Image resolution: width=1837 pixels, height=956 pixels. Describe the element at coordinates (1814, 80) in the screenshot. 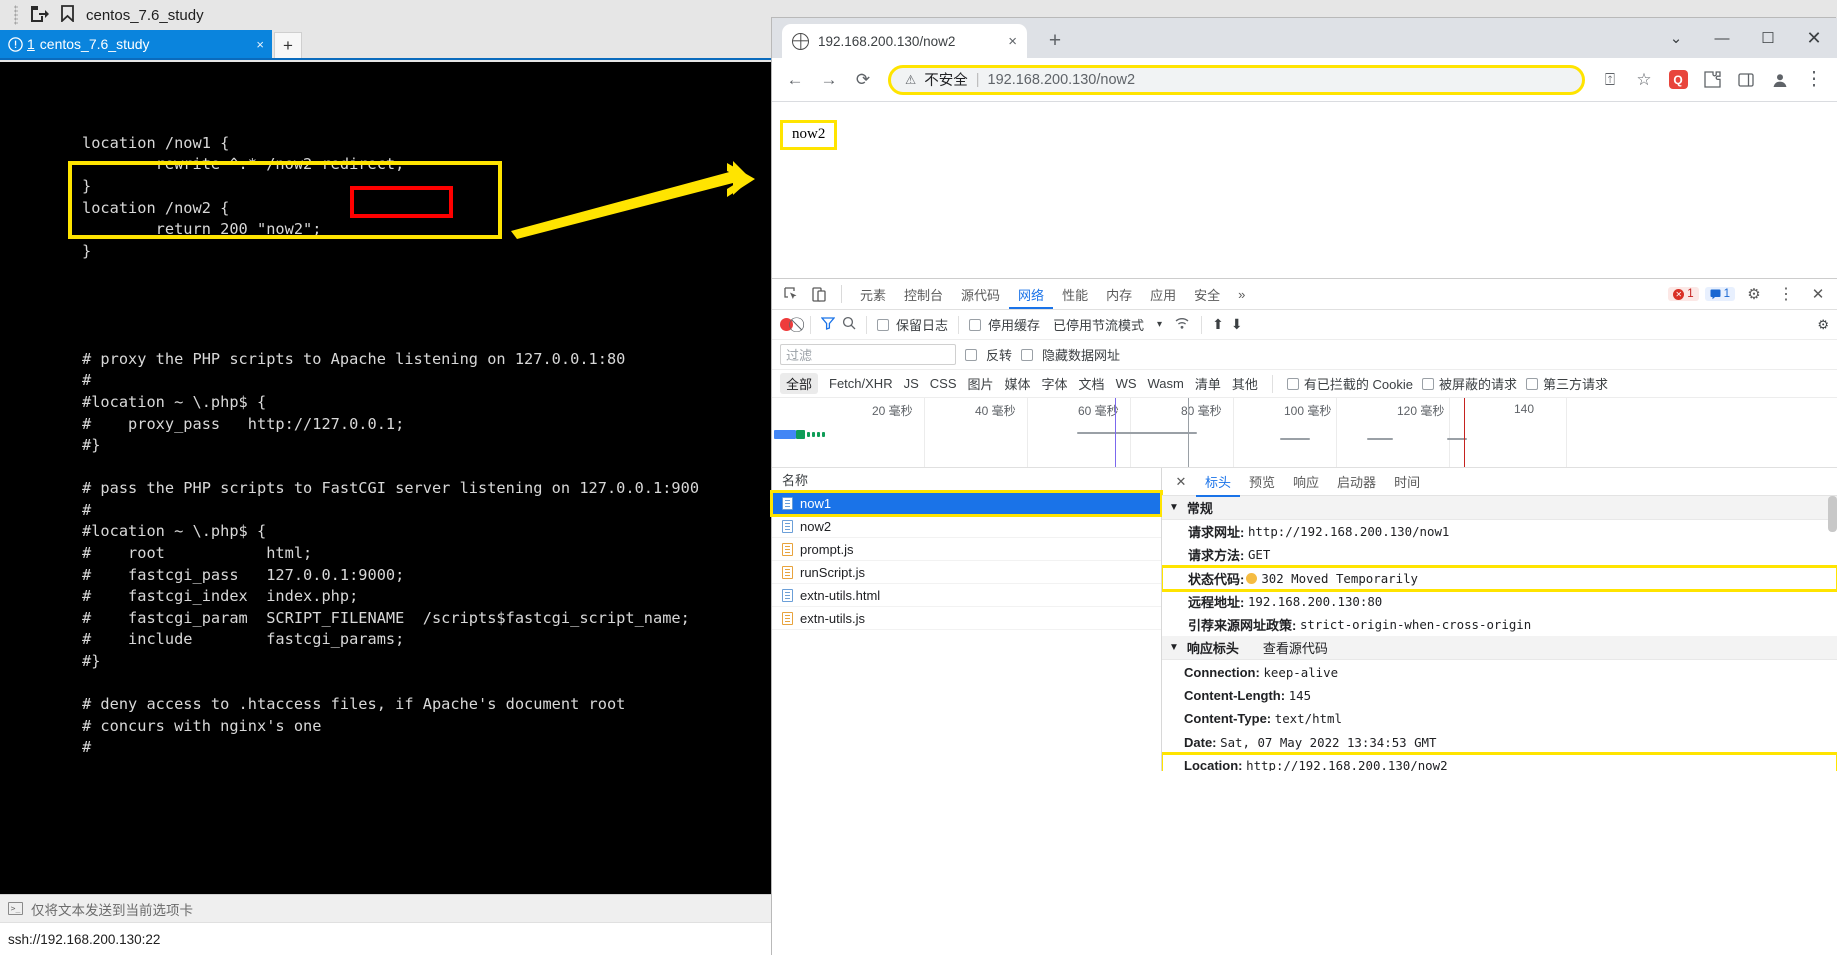

I see `chrome-menu-icon: ⋮` at that location.